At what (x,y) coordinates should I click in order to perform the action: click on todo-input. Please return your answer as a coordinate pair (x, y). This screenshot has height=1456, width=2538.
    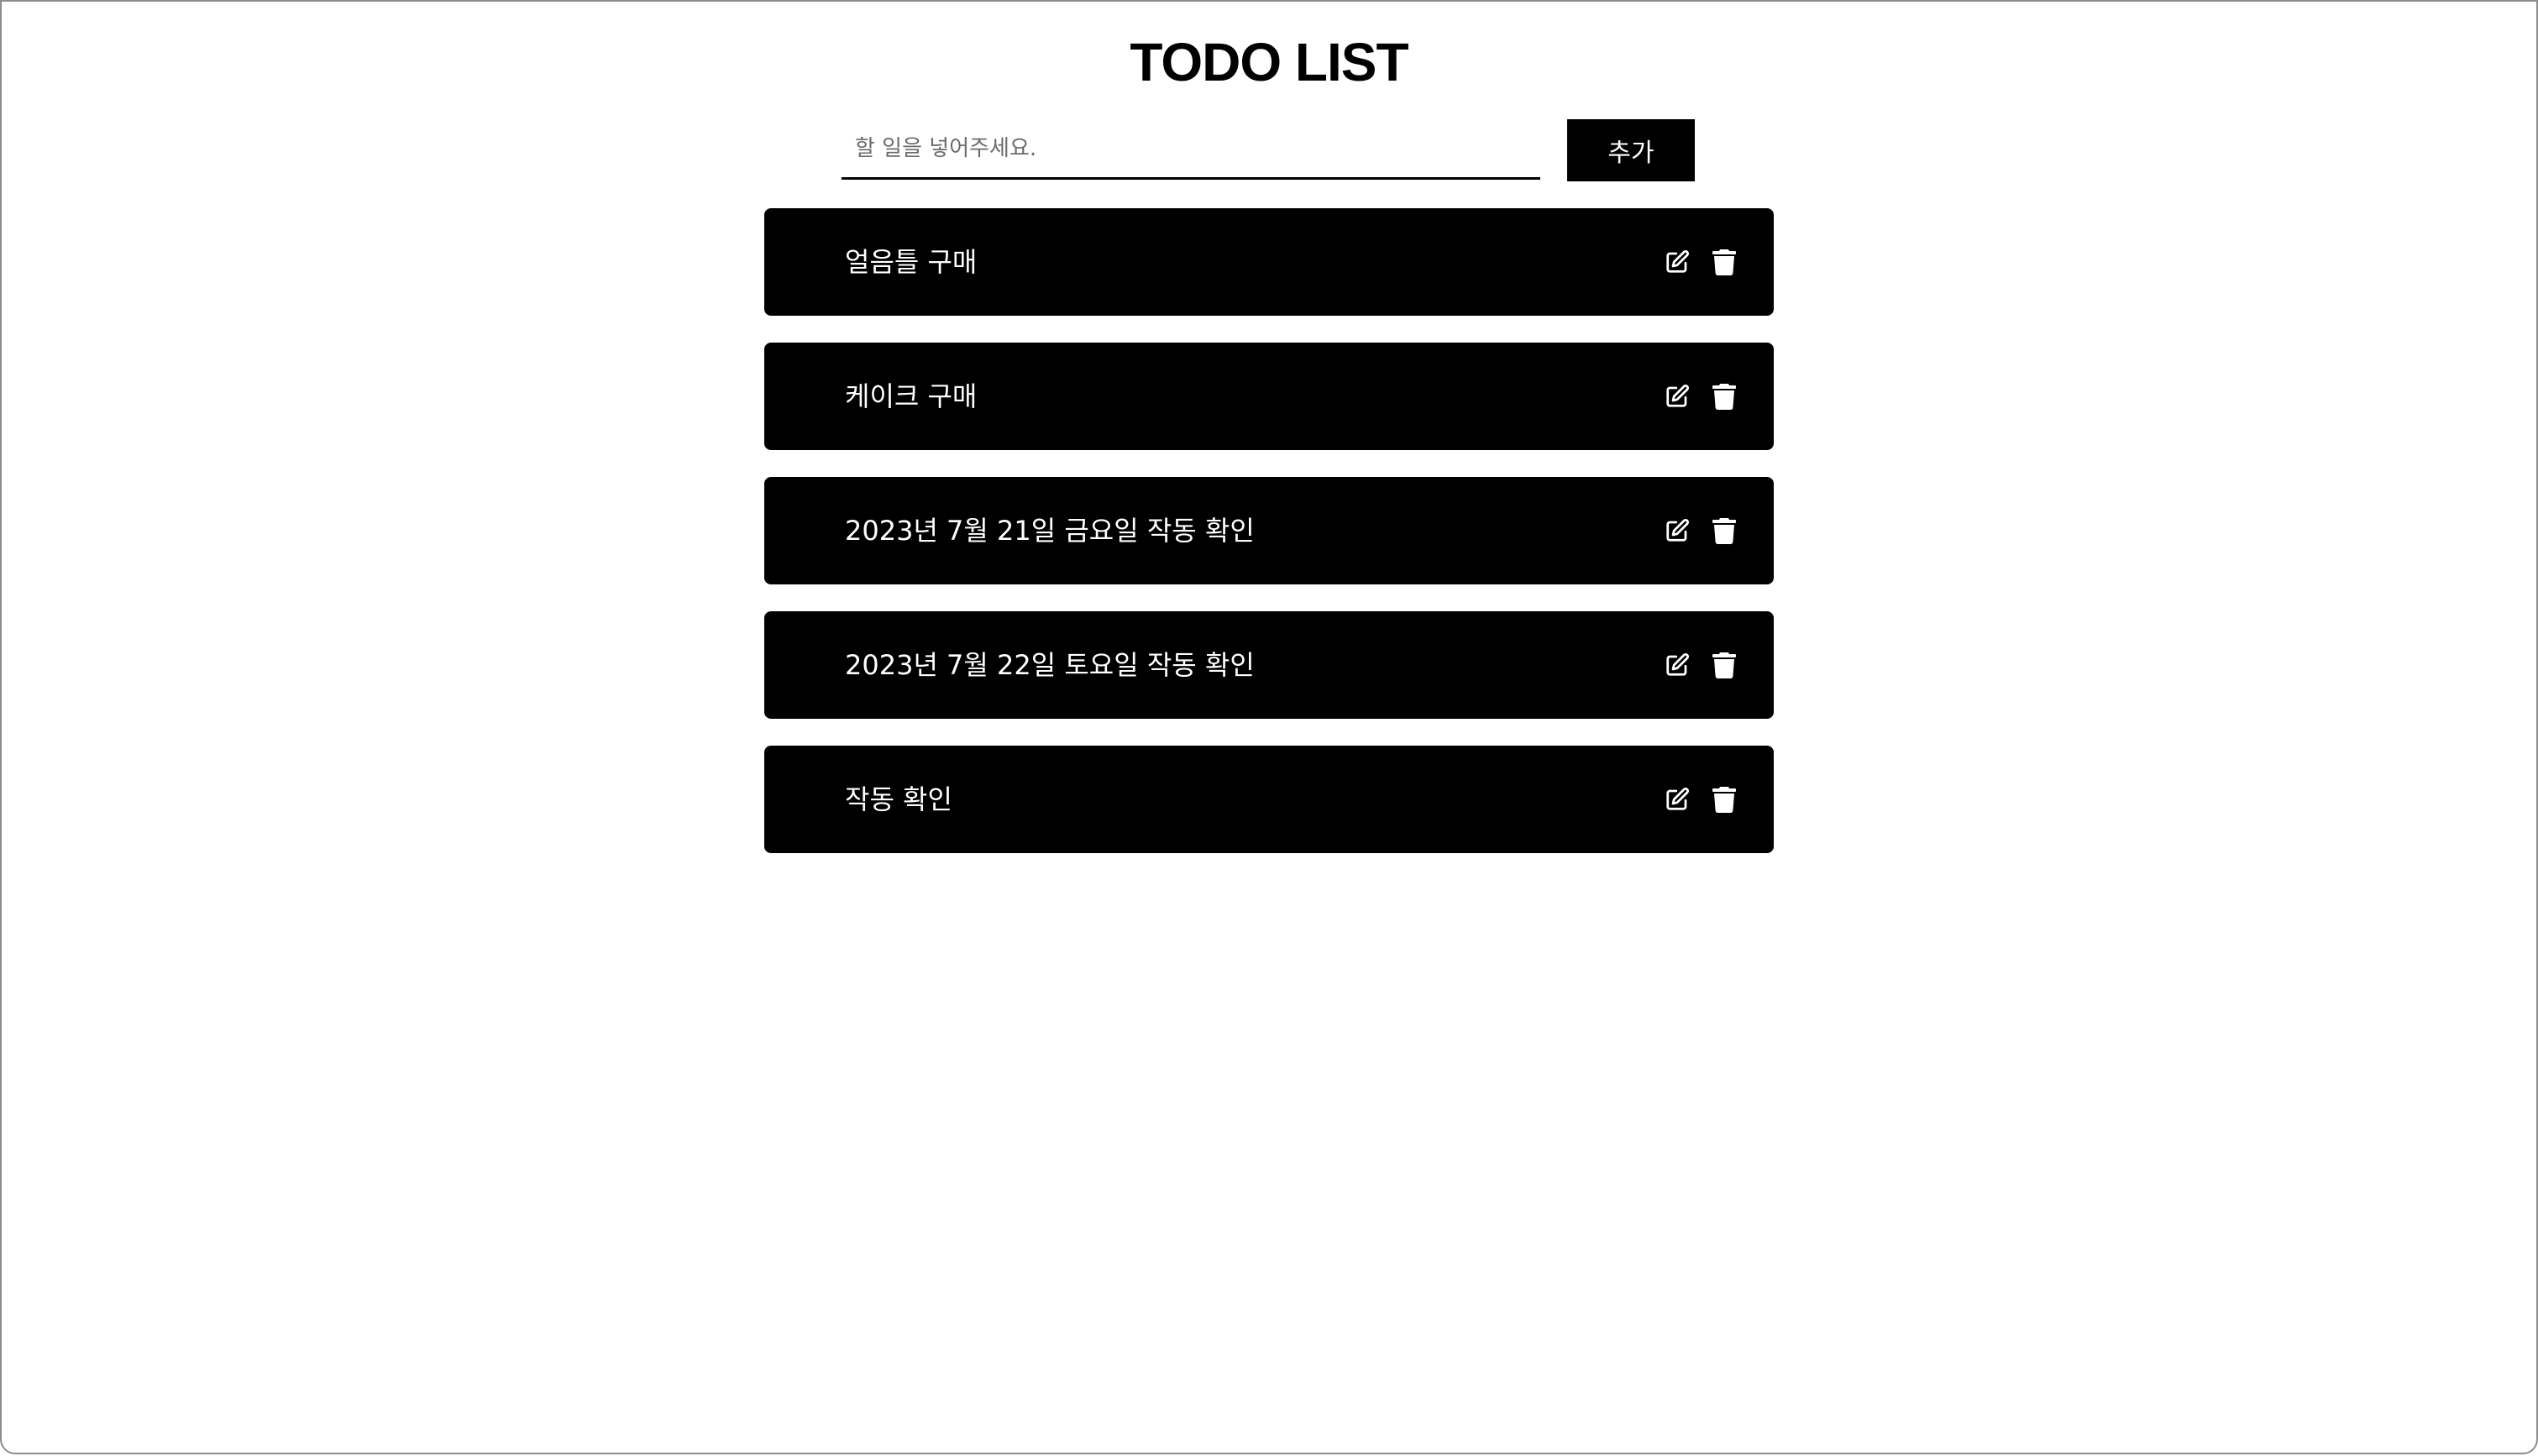
    Looking at the image, I should click on (1191, 149).